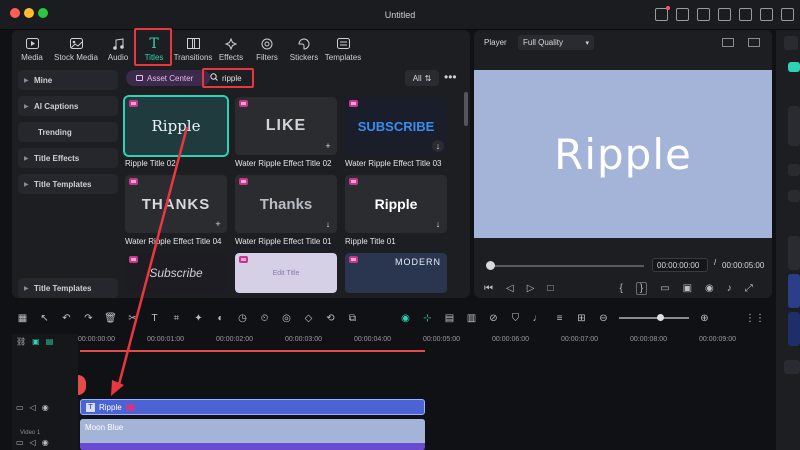  What do you see at coordinates (150, 261) in the screenshot?
I see `tutorial-arrow` at bounding box center [150, 261].